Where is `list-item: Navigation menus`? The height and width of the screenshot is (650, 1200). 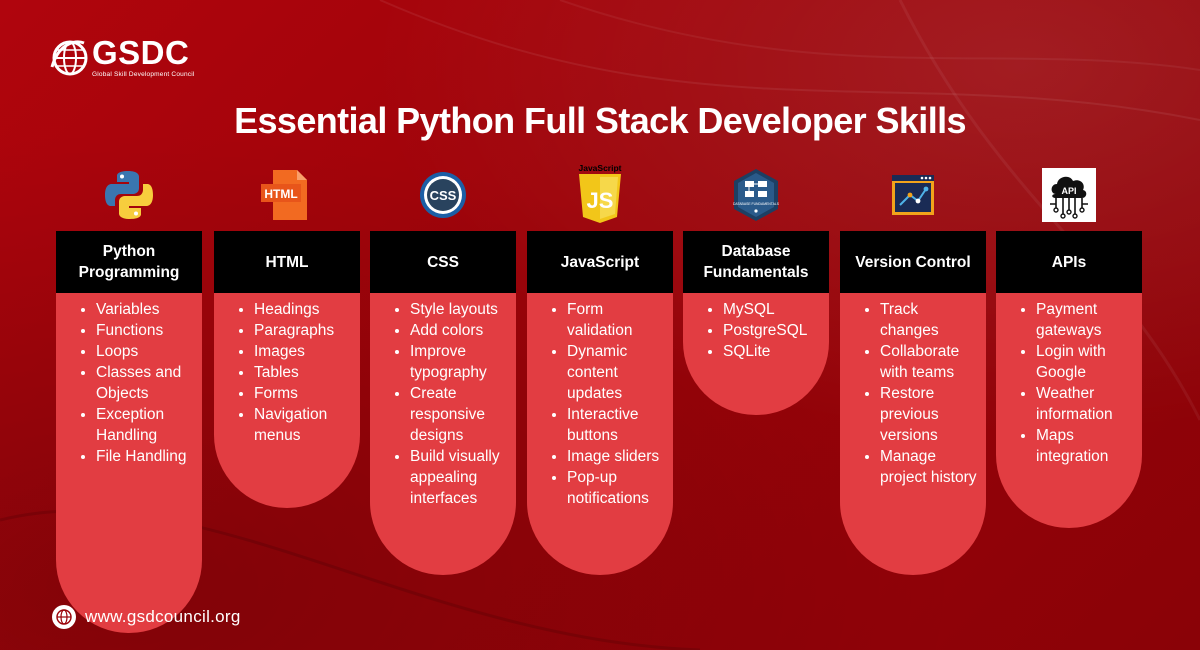 list-item: Navigation menus is located at coordinates (304, 425).